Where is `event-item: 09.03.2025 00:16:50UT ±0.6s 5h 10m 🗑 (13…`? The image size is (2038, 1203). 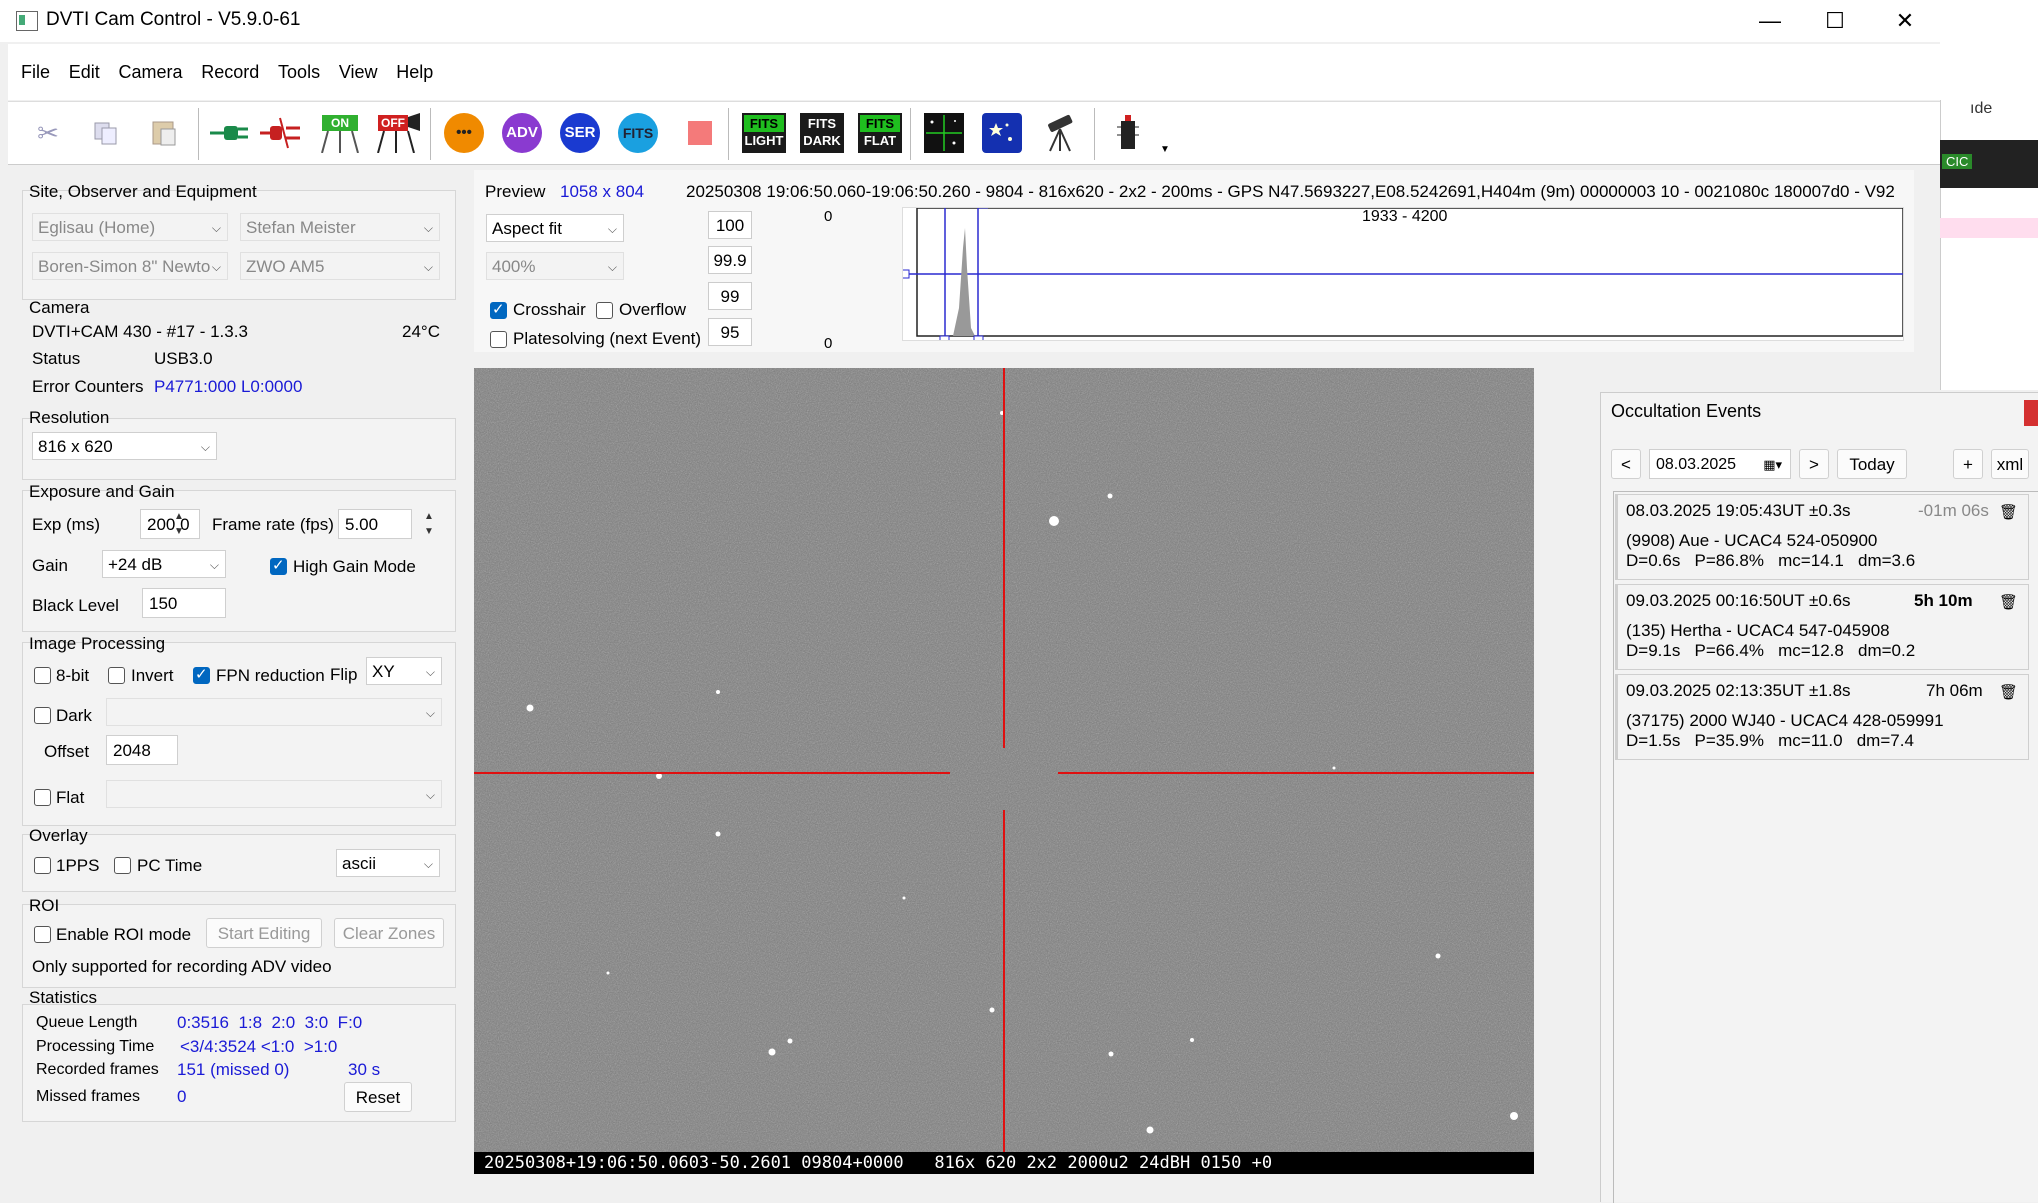
event-item: 09.03.2025 00:16:50UT ±0.6s 5h 10m 🗑 (13… is located at coordinates (1822, 627).